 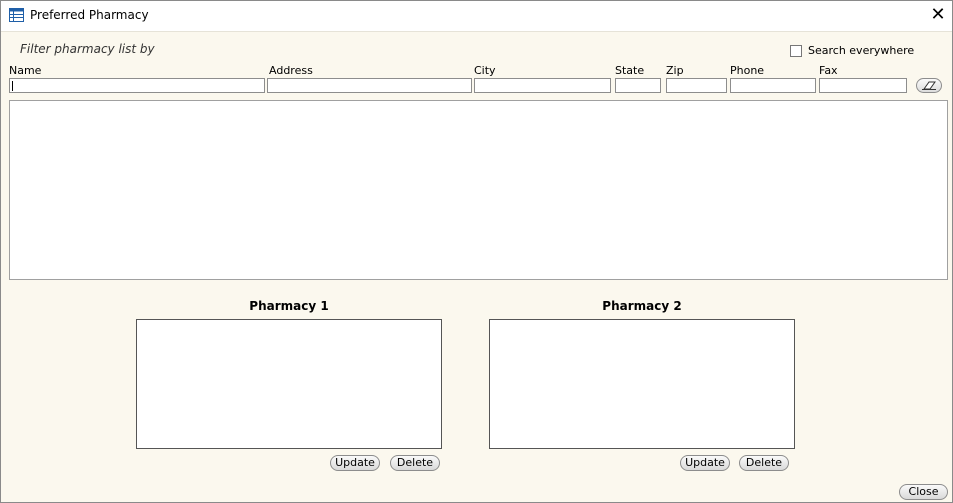 I want to click on pharmacy-1-title: Pharmacy 1, so click(x=289, y=306).